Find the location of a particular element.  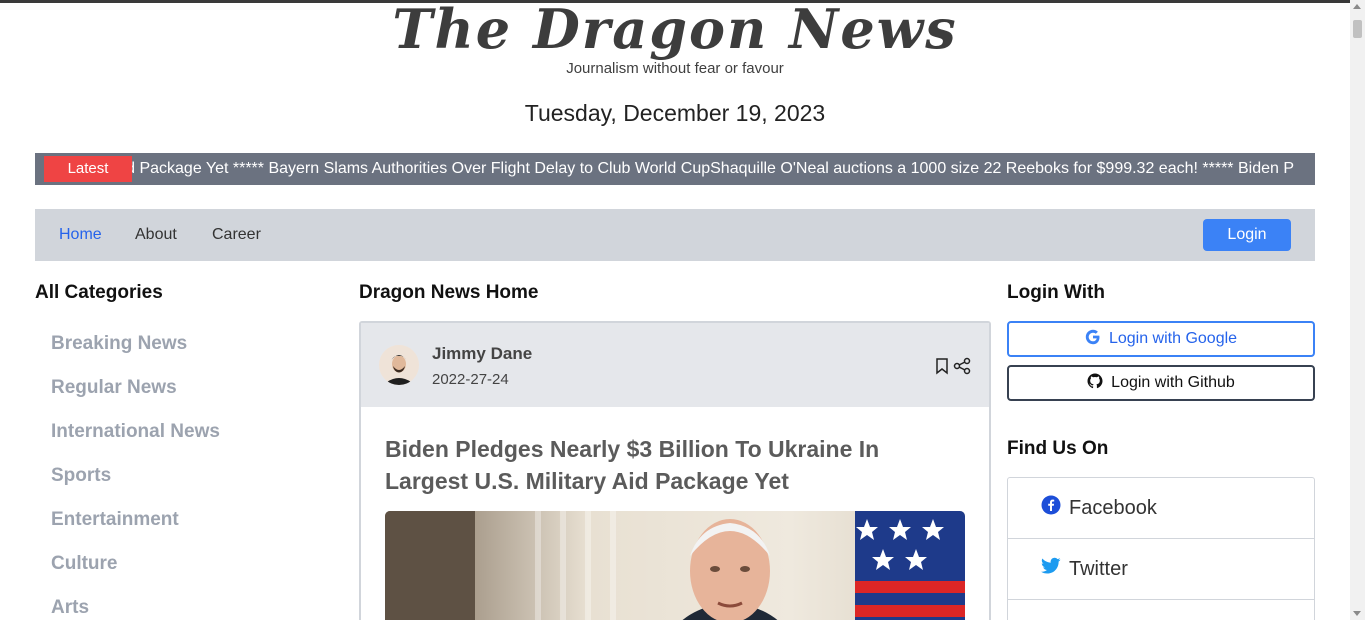

card-header: Jimmy Dane 2022-27-24 is located at coordinates (675, 365).